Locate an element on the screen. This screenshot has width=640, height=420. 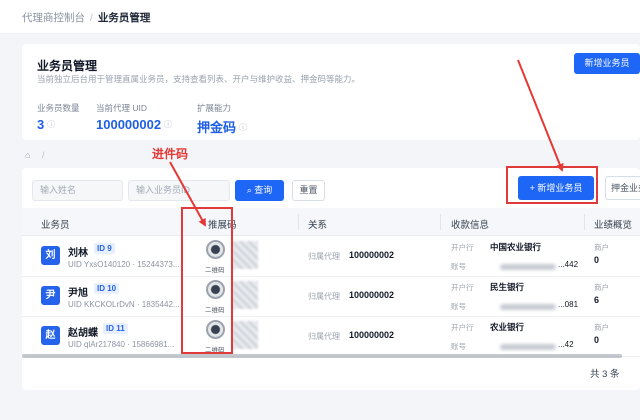
horizontal-scrollbar is located at coordinates (322, 356).